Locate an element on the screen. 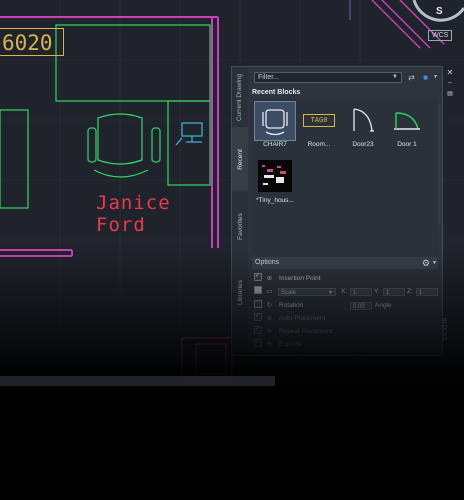  explode-label: Explode is located at coordinates (291, 344).